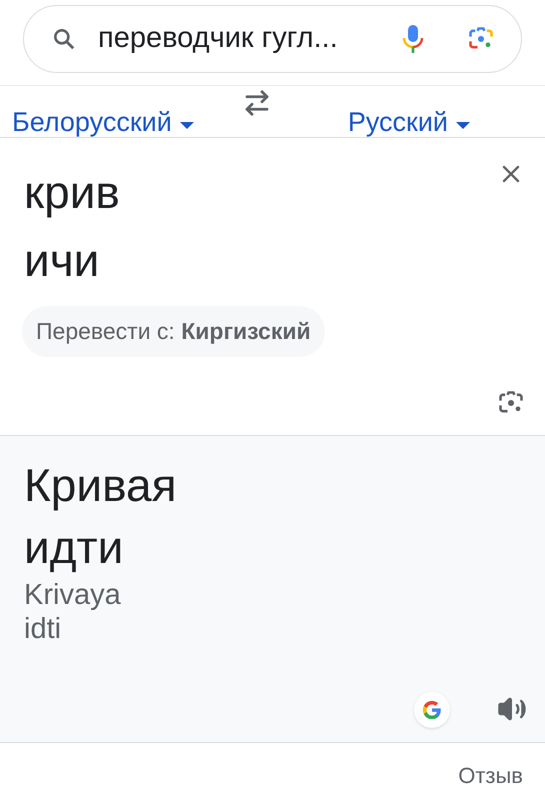  I want to click on search-icon, so click(64, 39).